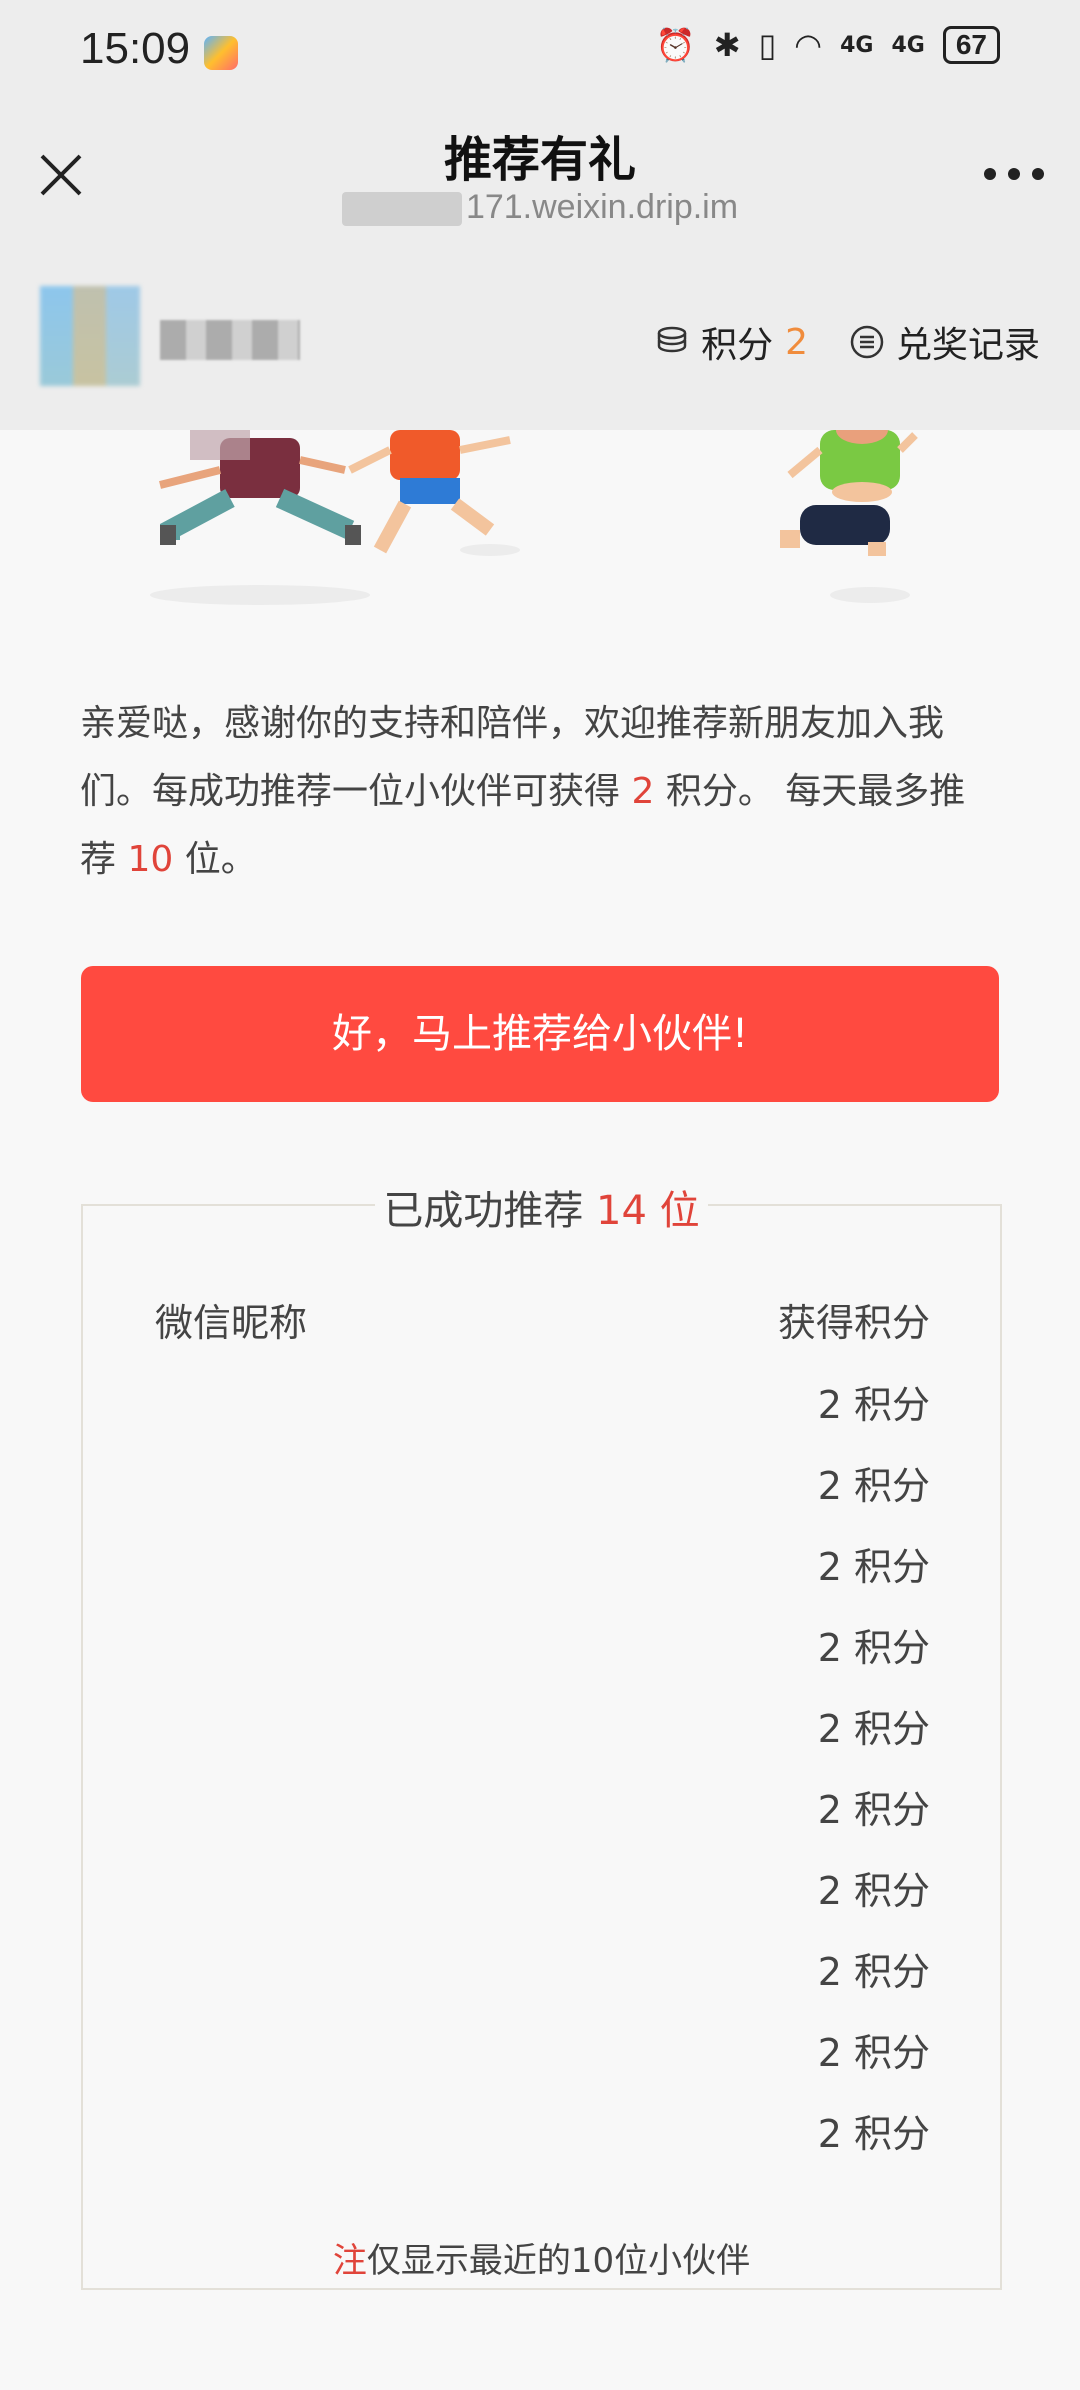 This screenshot has height=2390, width=1080. Describe the element at coordinates (857, 45) in the screenshot. I see `signal-icon-1: 4G` at that location.